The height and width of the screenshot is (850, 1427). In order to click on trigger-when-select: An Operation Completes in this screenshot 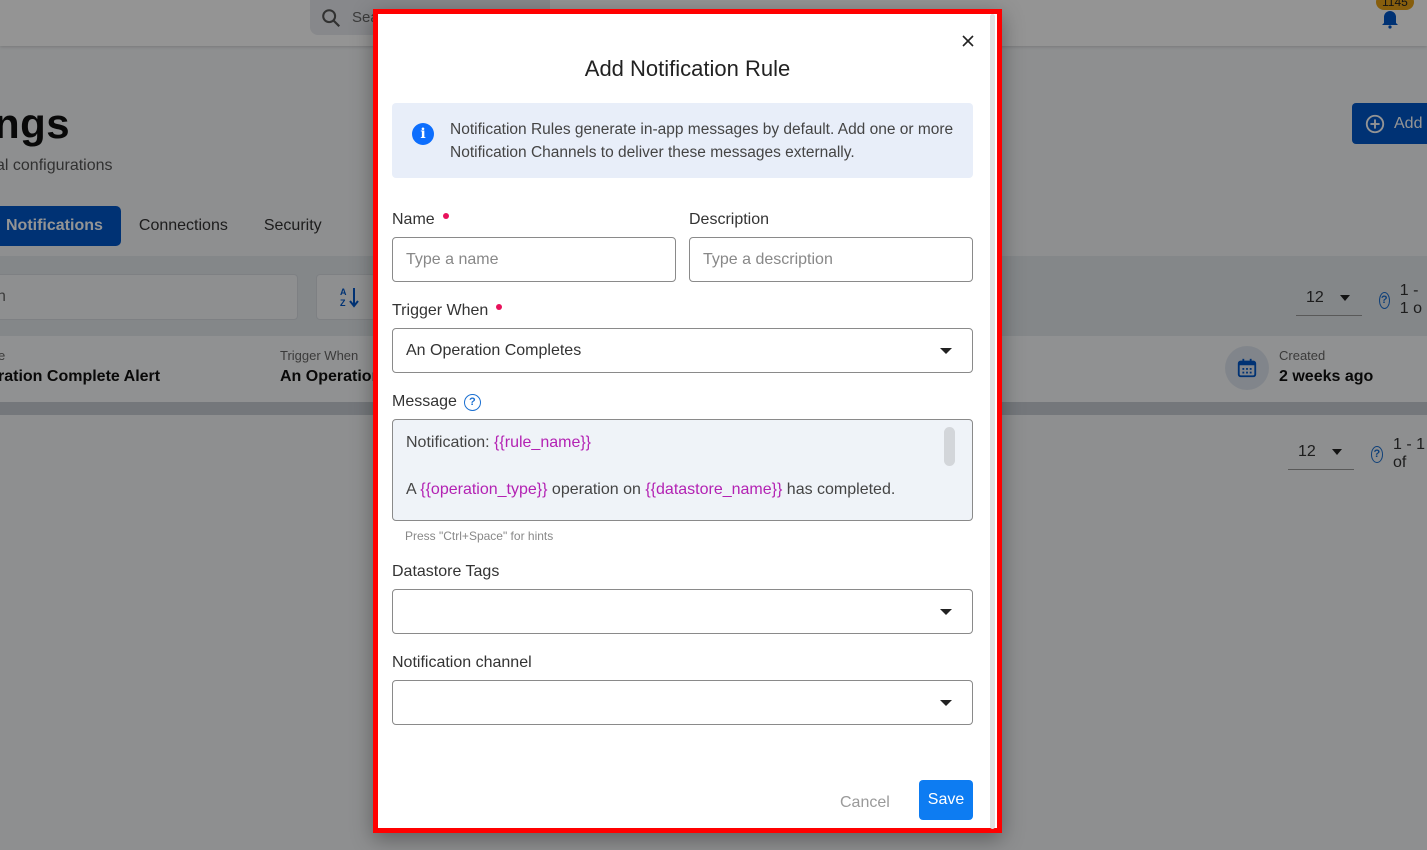, I will do `click(682, 350)`.